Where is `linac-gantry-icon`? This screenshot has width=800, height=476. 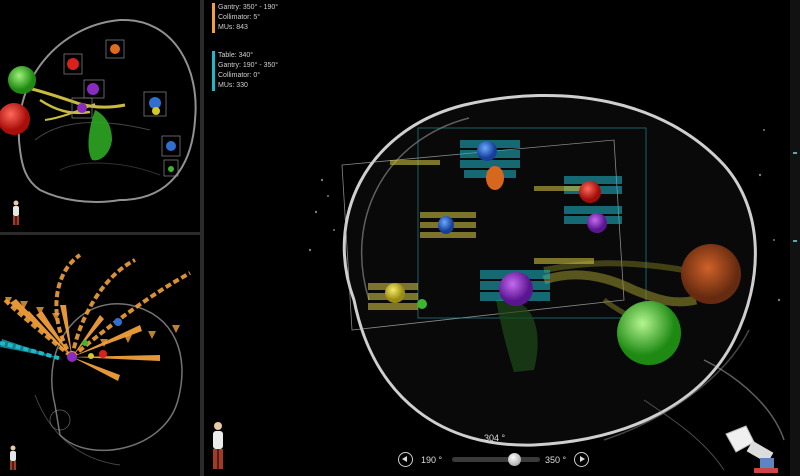
linac-gantry-icon is located at coordinates (751, 449).